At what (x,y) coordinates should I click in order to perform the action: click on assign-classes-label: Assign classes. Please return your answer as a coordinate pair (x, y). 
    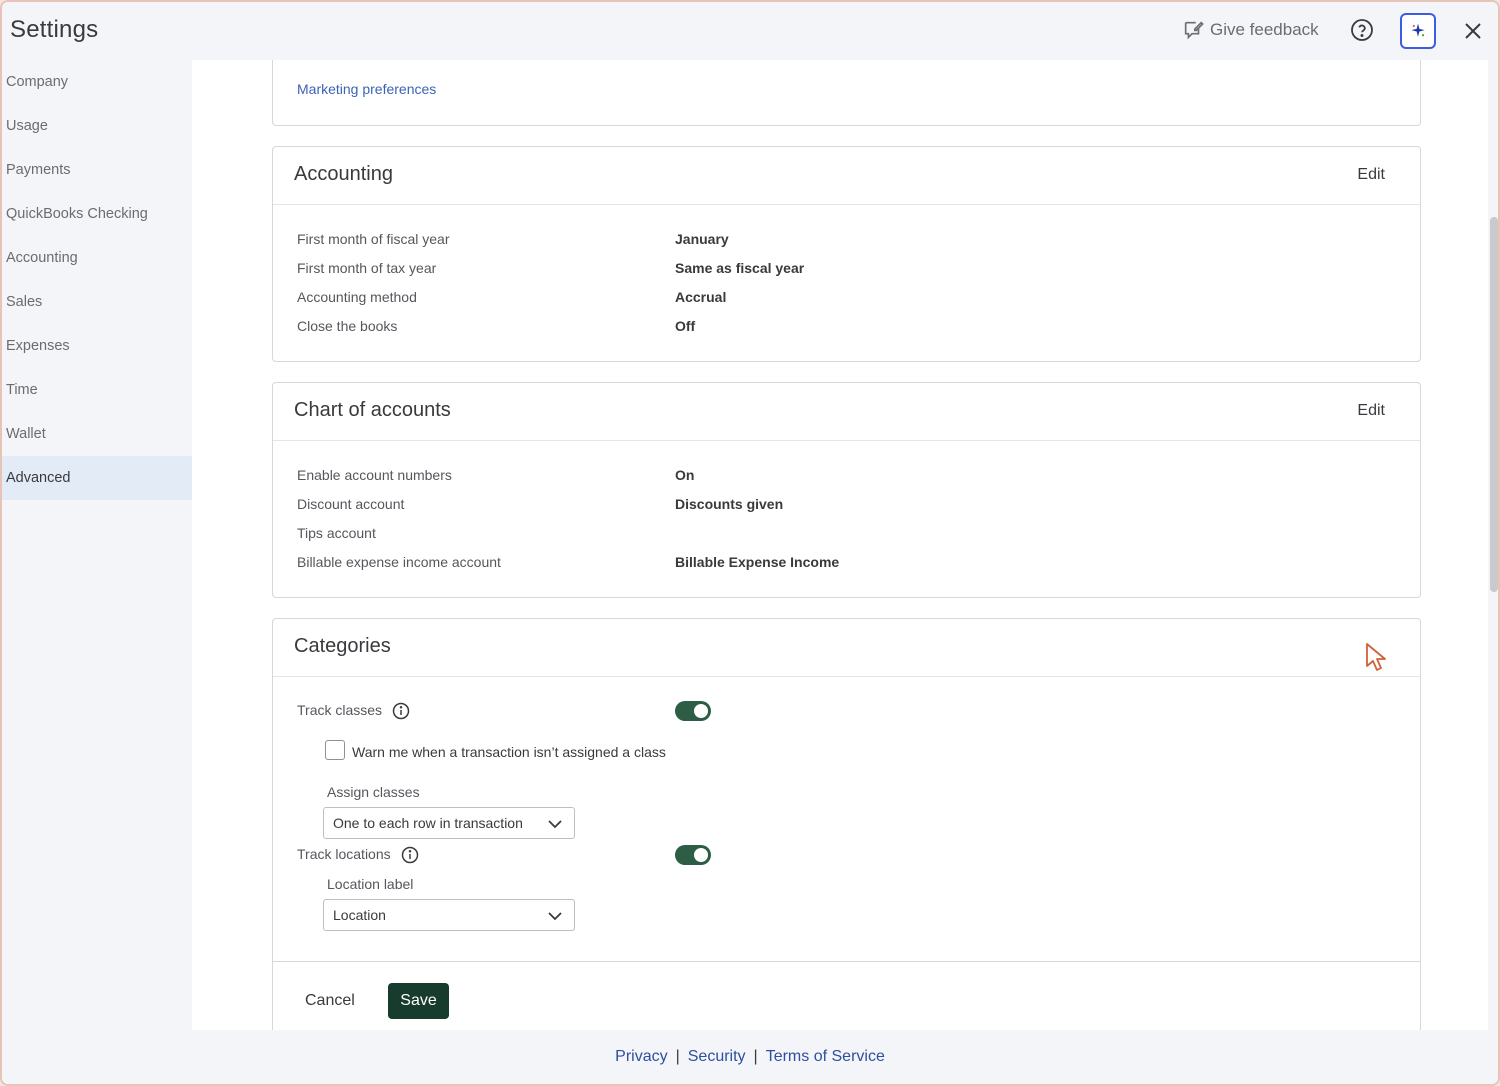
    Looking at the image, I should click on (373, 792).